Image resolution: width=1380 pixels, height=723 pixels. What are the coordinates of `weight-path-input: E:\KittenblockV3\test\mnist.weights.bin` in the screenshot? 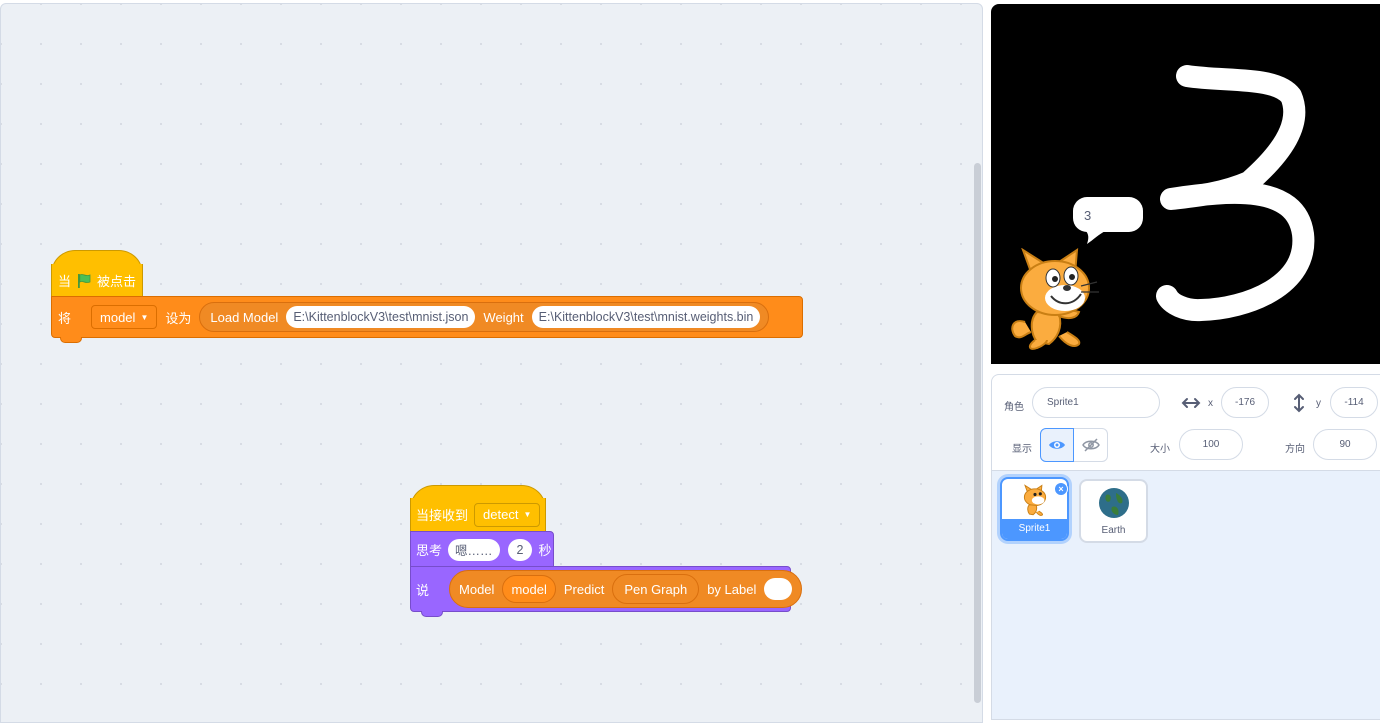 It's located at (646, 317).